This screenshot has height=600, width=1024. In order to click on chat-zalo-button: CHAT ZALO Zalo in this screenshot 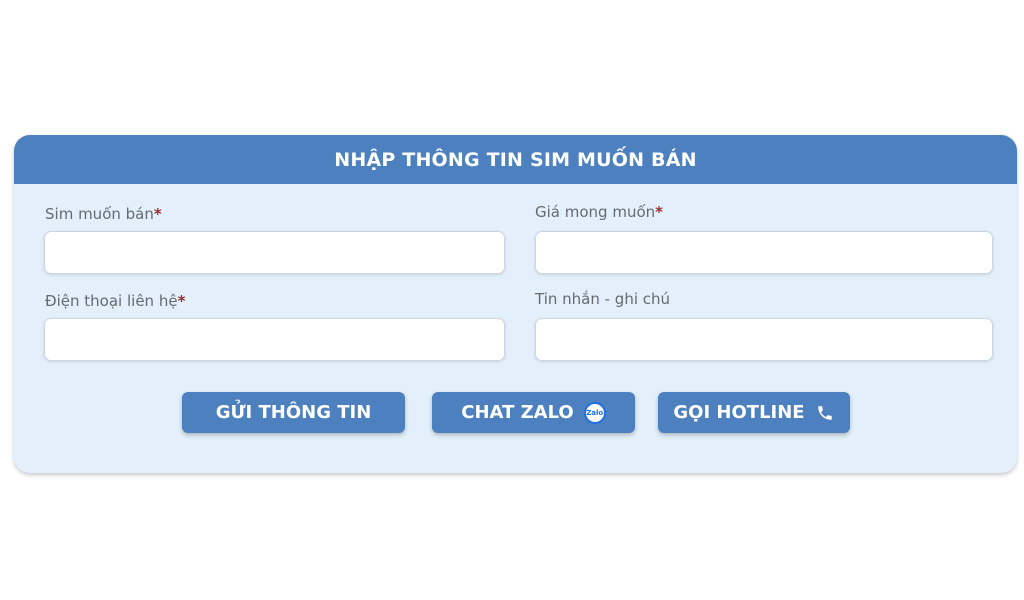, I will do `click(533, 412)`.